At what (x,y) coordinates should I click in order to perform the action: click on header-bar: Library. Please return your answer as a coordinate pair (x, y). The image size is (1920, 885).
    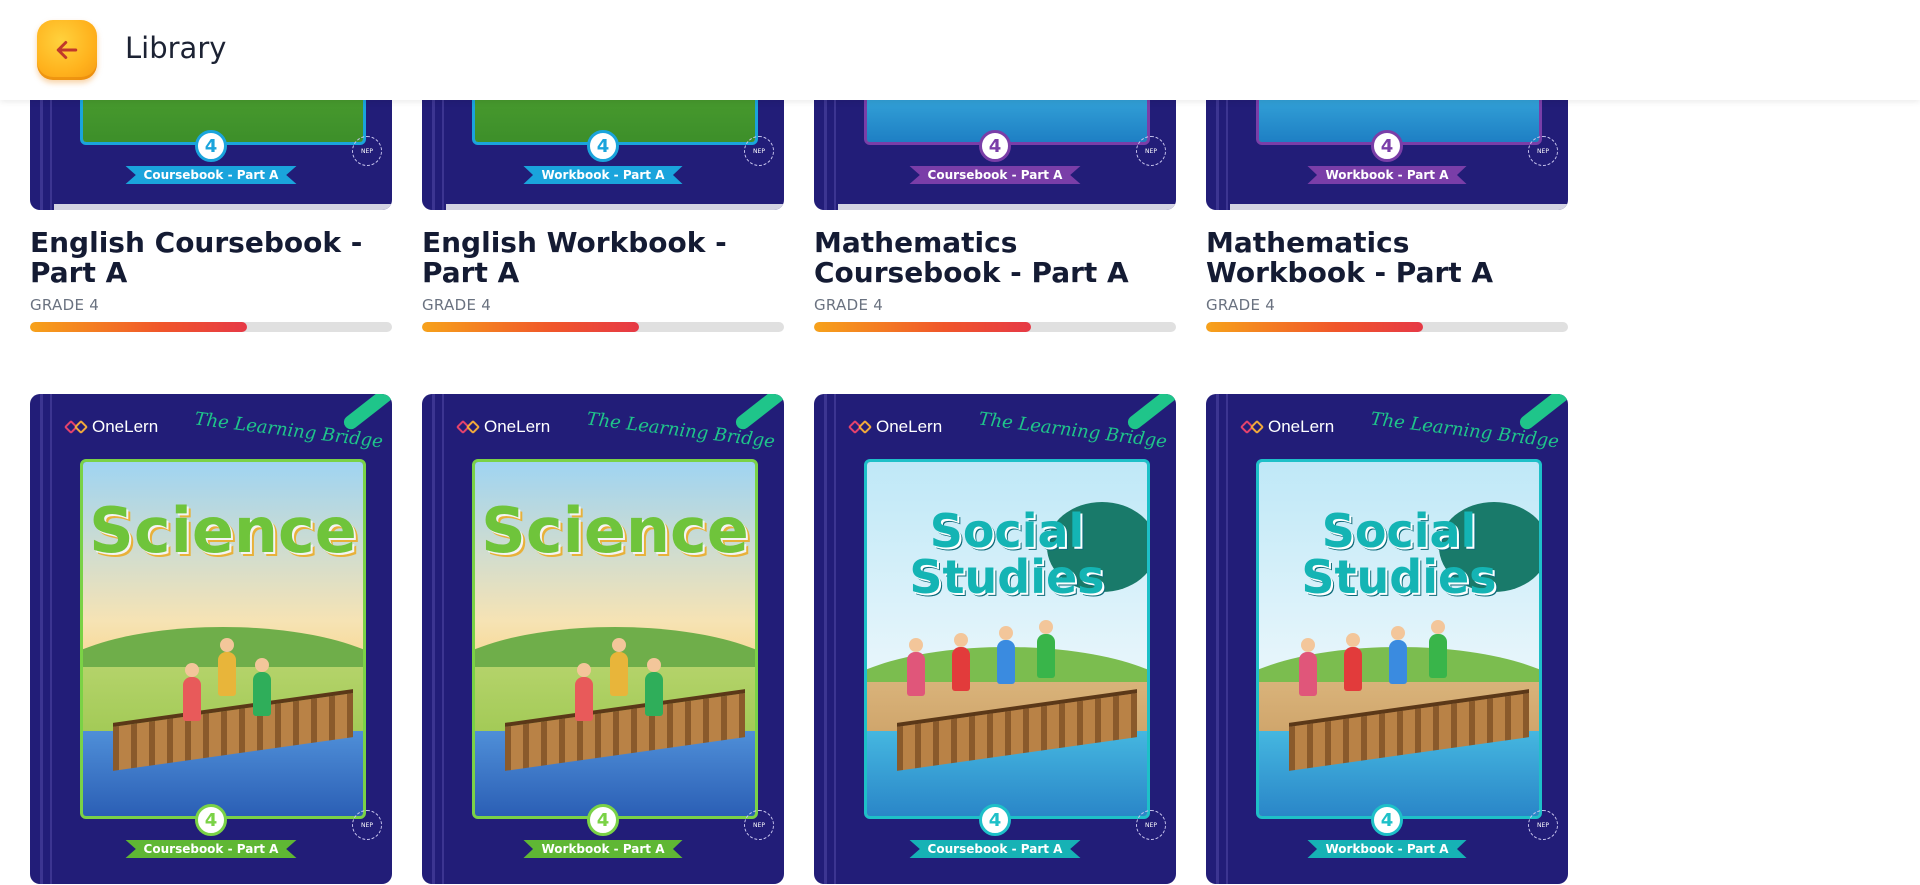
    Looking at the image, I should click on (960, 50).